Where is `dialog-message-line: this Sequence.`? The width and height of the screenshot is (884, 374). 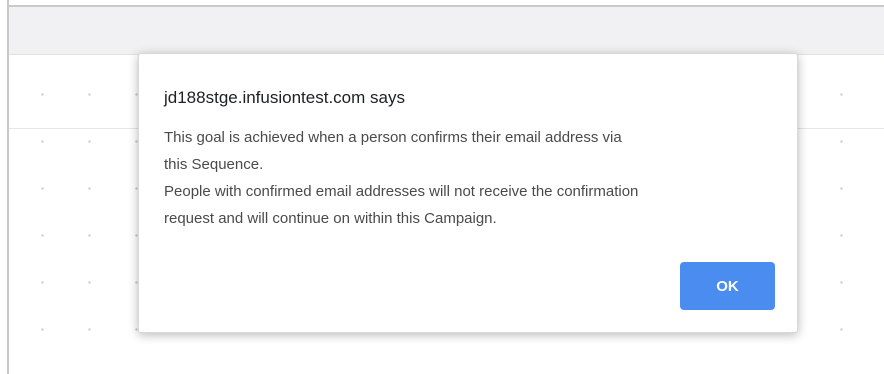 dialog-message-line: this Sequence. is located at coordinates (214, 164).